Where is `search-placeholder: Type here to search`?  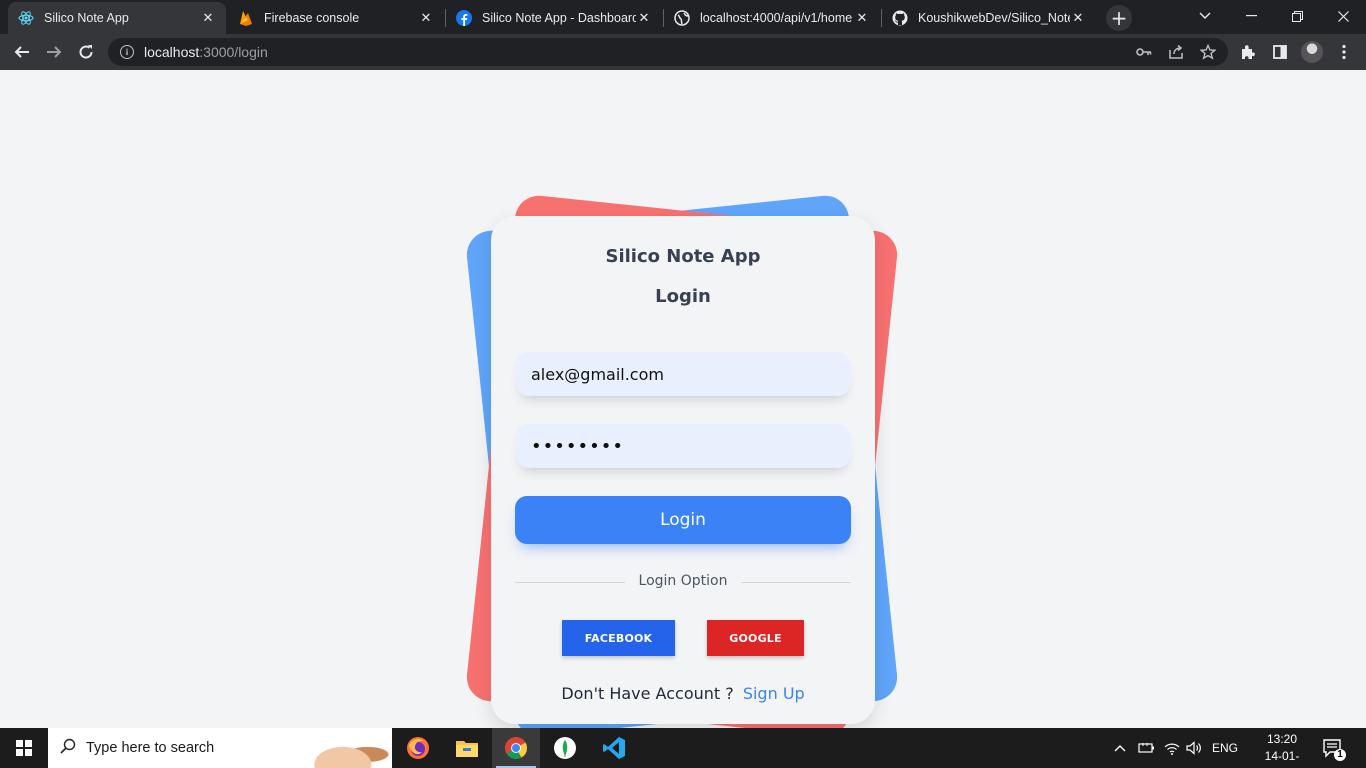
search-placeholder: Type here to search is located at coordinates (150, 748).